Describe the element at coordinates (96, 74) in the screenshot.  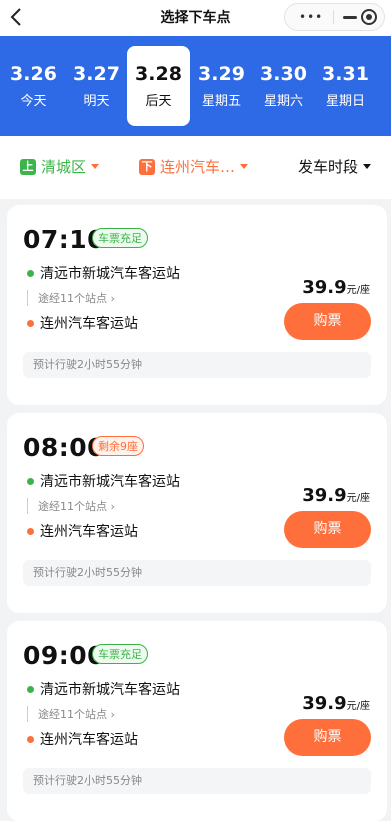
I see `date-number: 3.27` at that location.